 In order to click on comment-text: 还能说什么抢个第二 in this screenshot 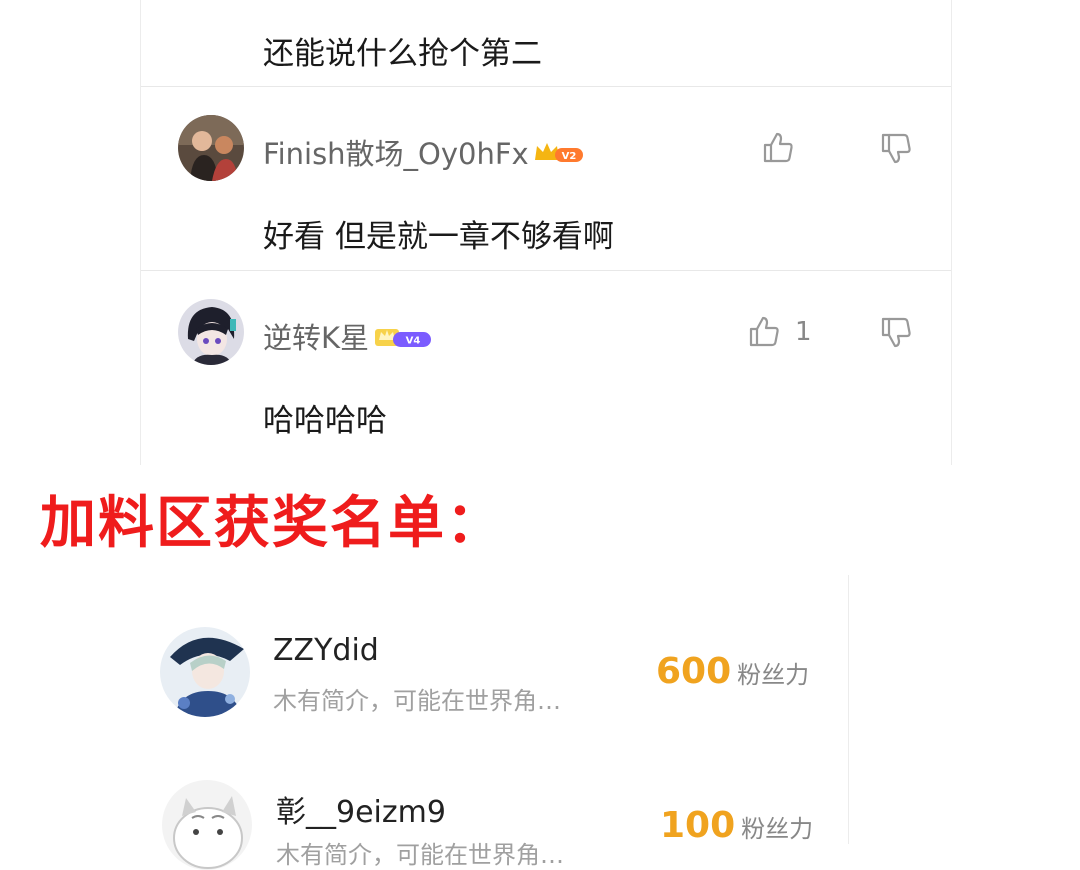, I will do `click(402, 54)`.